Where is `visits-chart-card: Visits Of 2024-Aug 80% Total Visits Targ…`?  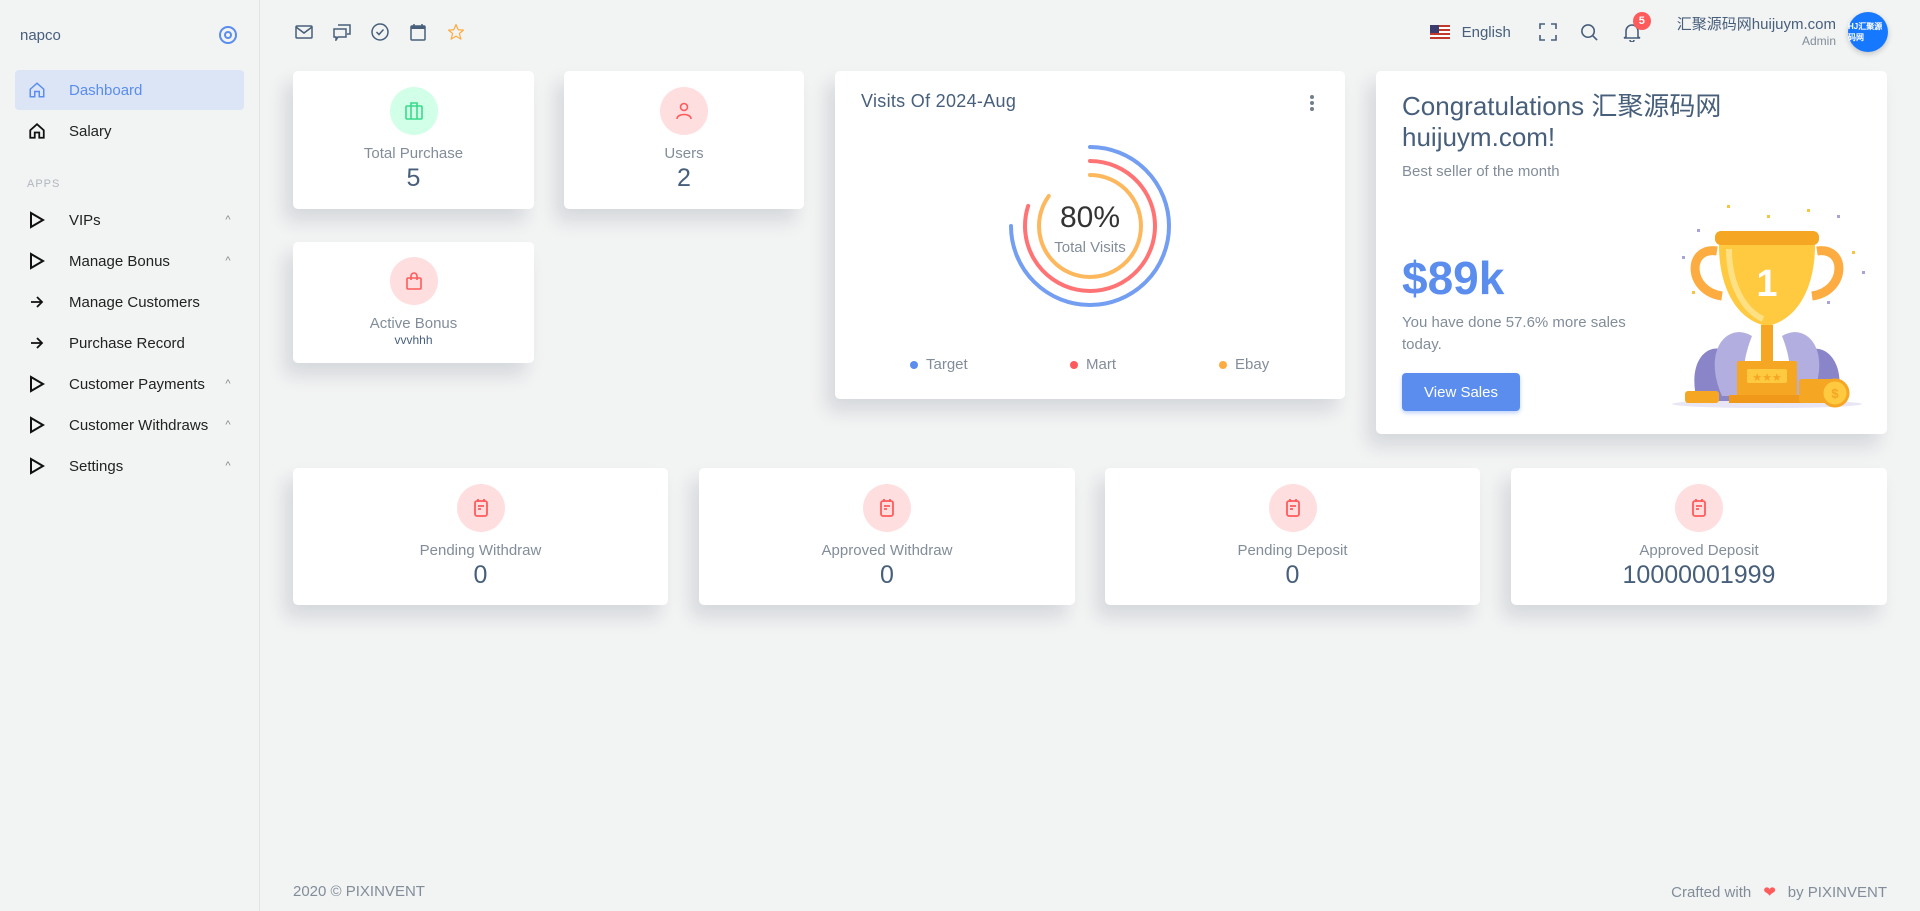 visits-chart-card: Visits Of 2024-Aug 80% Total Visits Targ… is located at coordinates (1090, 235).